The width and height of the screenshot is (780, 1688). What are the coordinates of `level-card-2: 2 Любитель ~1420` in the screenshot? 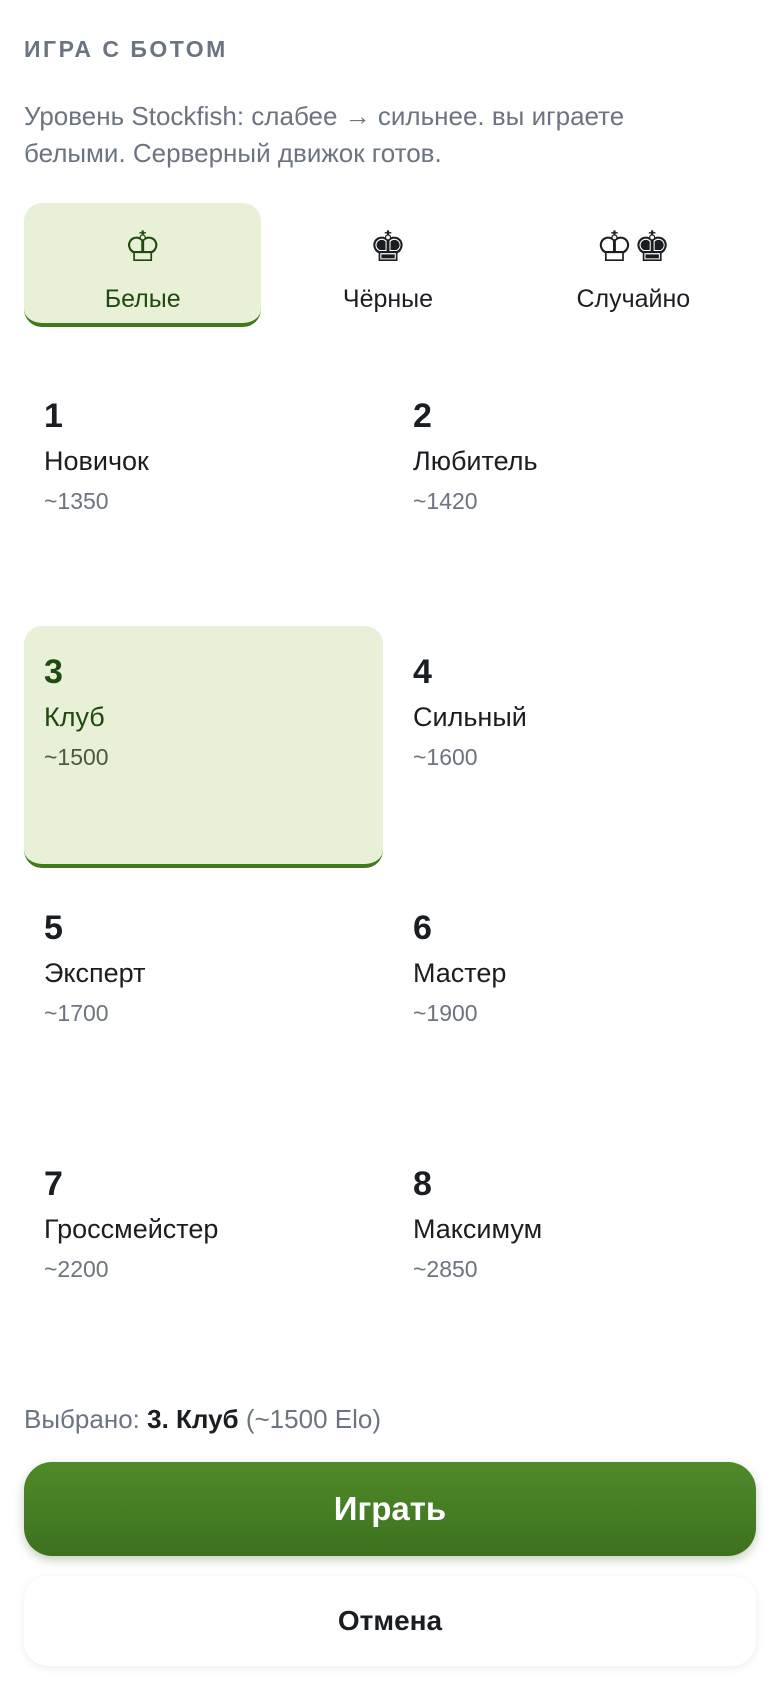 It's located at (572, 491).